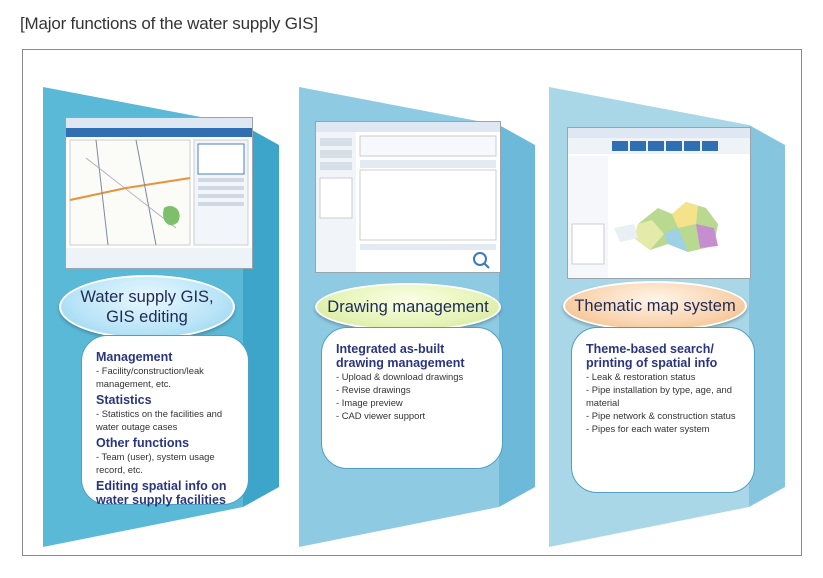  Describe the element at coordinates (648, 428) in the screenshot. I see `section-item: - Pipes for each water system` at that location.